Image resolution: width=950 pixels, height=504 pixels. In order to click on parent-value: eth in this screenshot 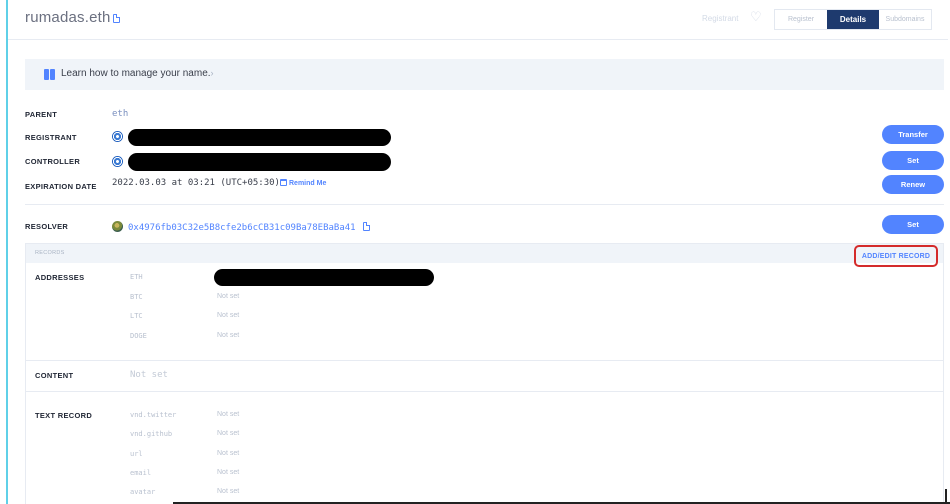, I will do `click(120, 114)`.